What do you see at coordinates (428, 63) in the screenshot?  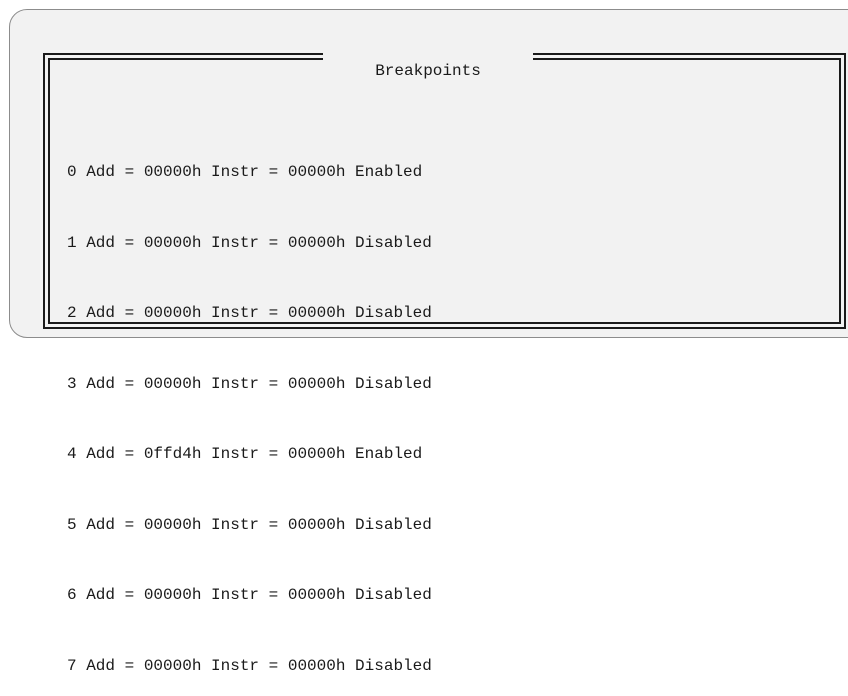 I see `panel-title: Breakpoints` at bounding box center [428, 63].